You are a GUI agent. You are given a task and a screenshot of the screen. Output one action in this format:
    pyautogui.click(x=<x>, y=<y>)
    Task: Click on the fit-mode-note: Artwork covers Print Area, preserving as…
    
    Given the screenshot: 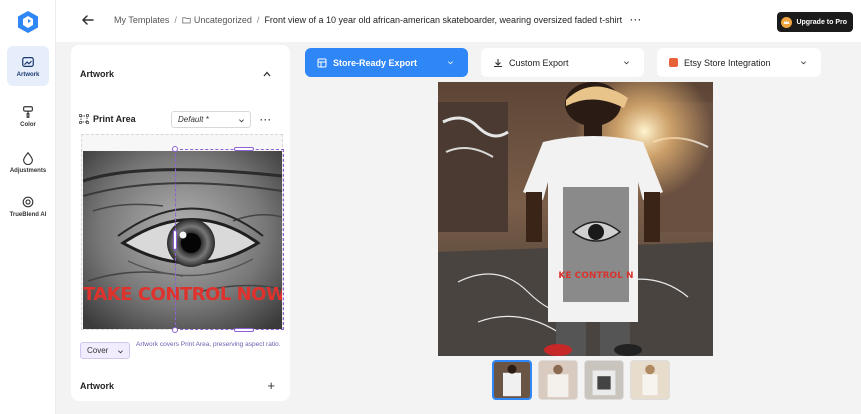 What is the action you would take?
    pyautogui.click(x=208, y=344)
    